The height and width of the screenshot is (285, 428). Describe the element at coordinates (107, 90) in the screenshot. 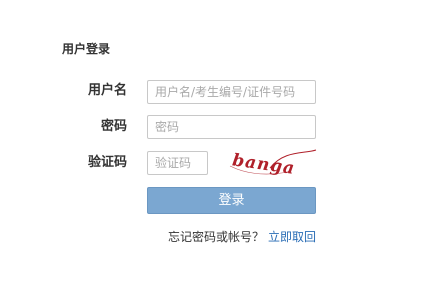

I see `username-label: 用户名` at that location.